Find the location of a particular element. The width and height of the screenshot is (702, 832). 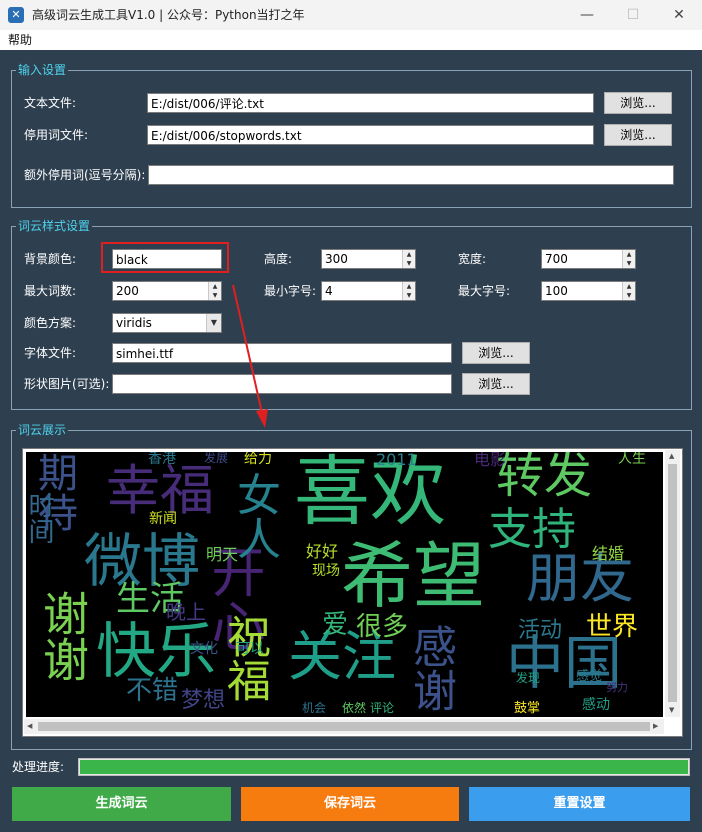

generate-button: 生成词云 is located at coordinates (121, 804).